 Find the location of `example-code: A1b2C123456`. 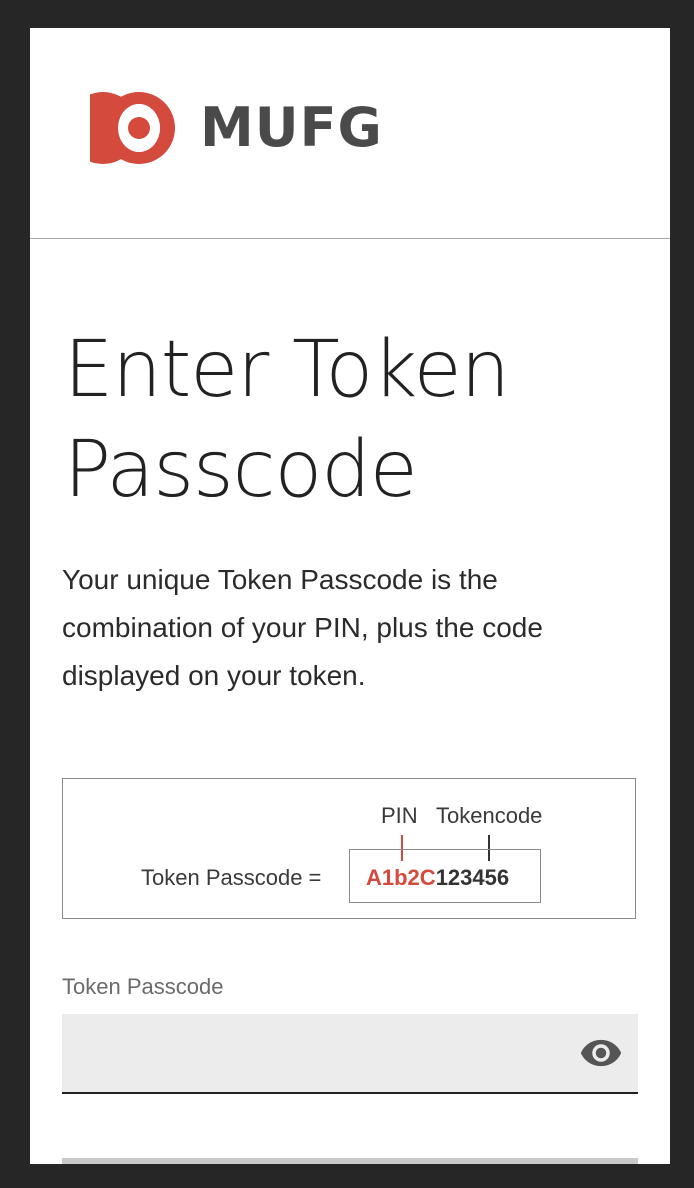

example-code: A1b2C123456 is located at coordinates (437, 878).